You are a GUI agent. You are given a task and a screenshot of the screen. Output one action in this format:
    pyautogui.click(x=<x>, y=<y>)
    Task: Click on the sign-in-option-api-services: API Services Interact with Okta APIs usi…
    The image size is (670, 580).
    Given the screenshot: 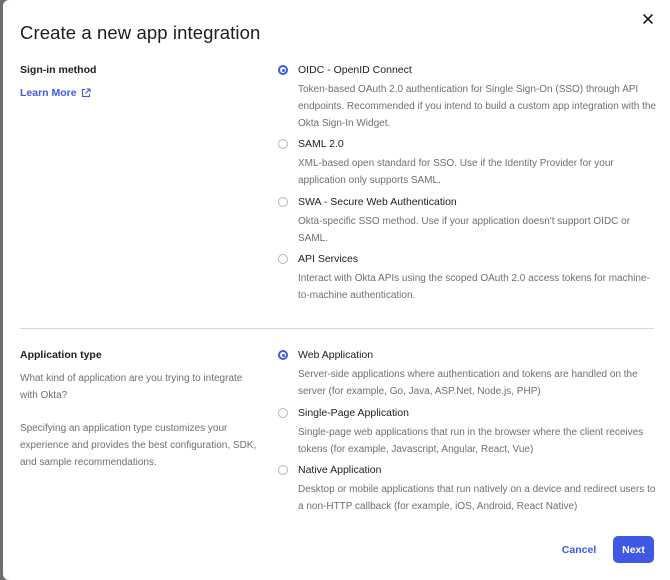 What is the action you would take?
    pyautogui.click(x=465, y=277)
    